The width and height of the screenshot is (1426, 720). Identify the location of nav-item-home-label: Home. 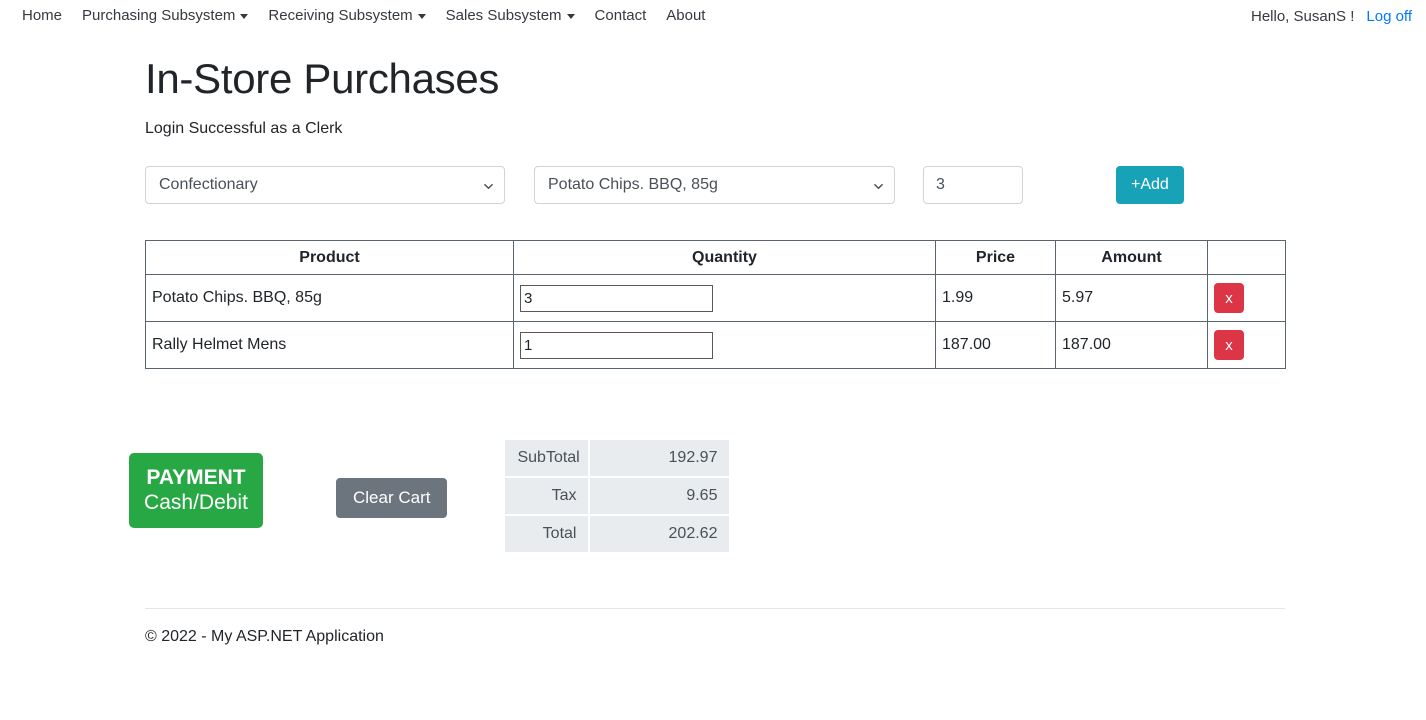
(42, 15).